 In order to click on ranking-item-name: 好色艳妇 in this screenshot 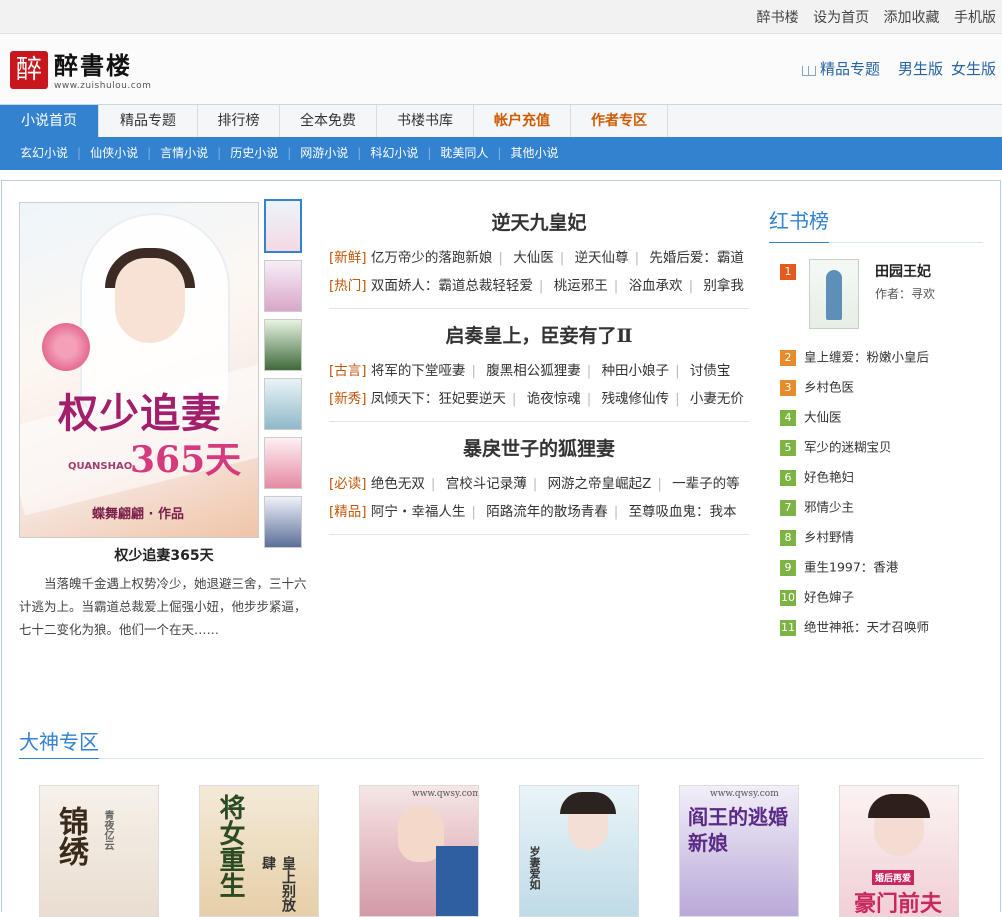, I will do `click(829, 477)`.